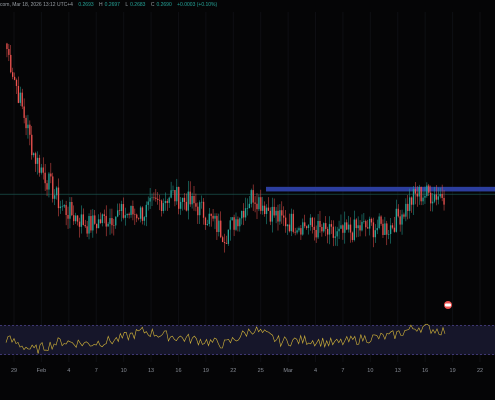 The width and height of the screenshot is (495, 400). Describe the element at coordinates (315, 371) in the screenshot. I see `time-axis-label: 4` at that location.